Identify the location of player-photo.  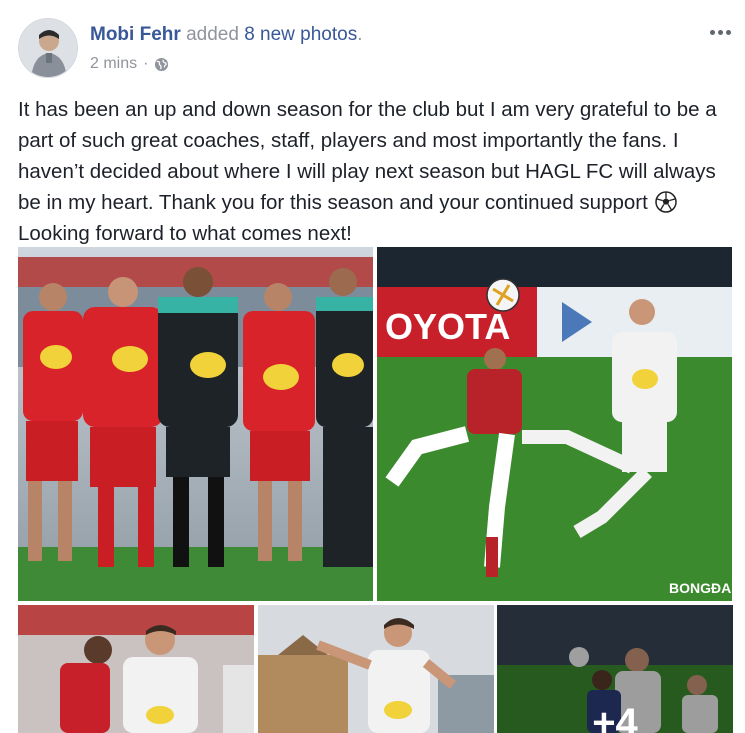
(136, 669).